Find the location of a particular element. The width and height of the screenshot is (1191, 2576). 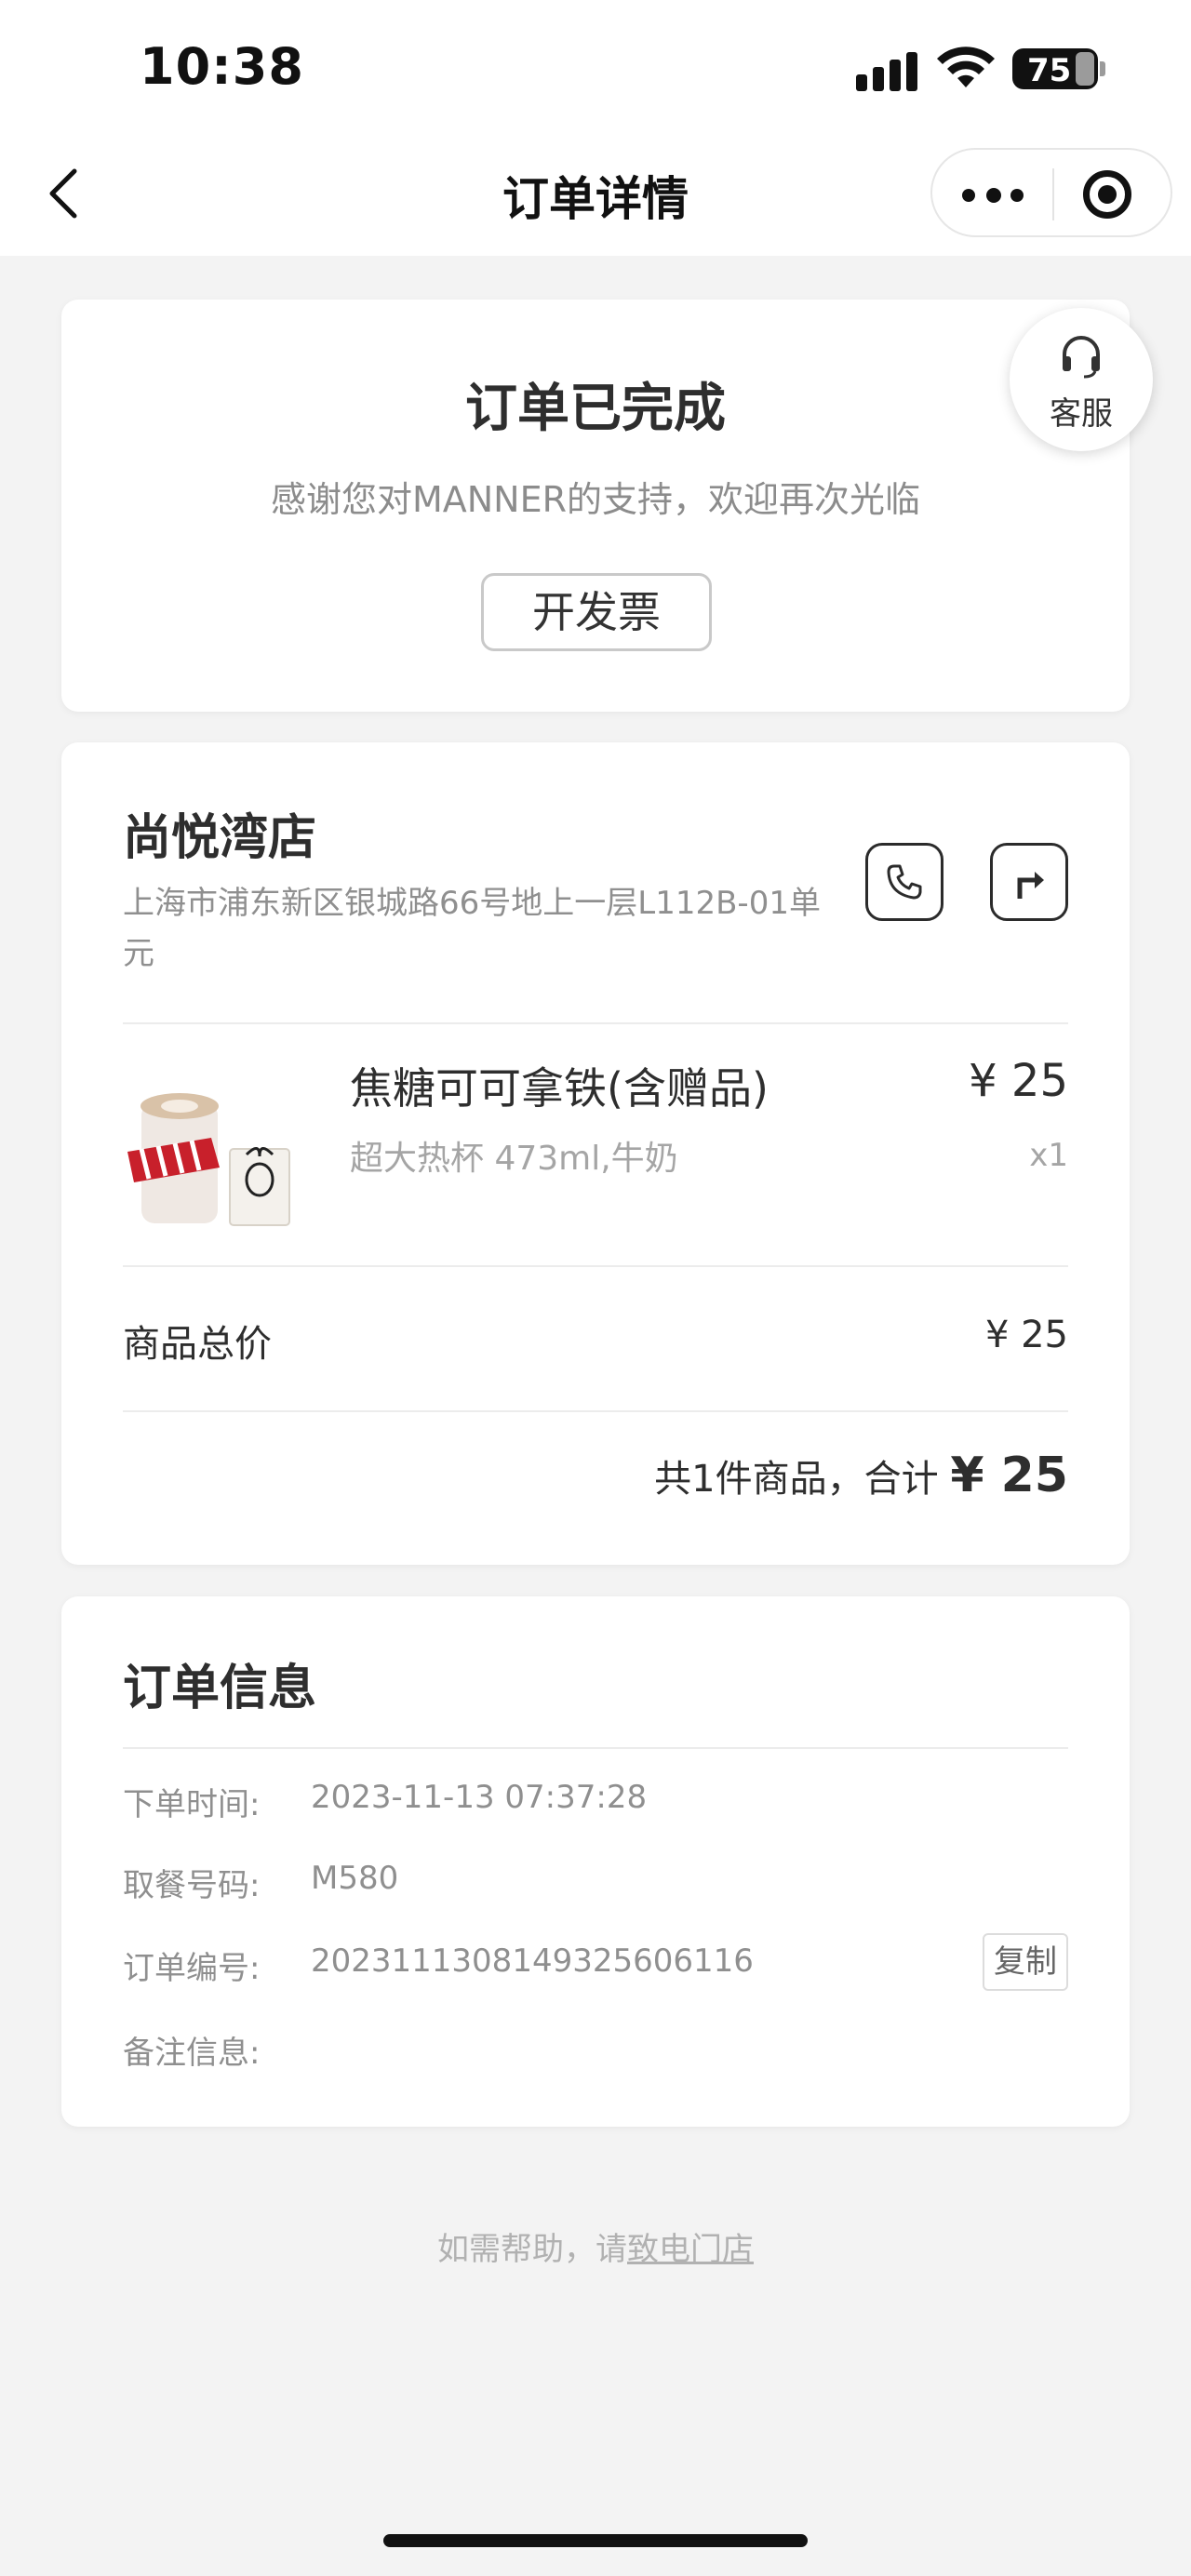

nav-bar: 订单详情 is located at coordinates (595, 193).